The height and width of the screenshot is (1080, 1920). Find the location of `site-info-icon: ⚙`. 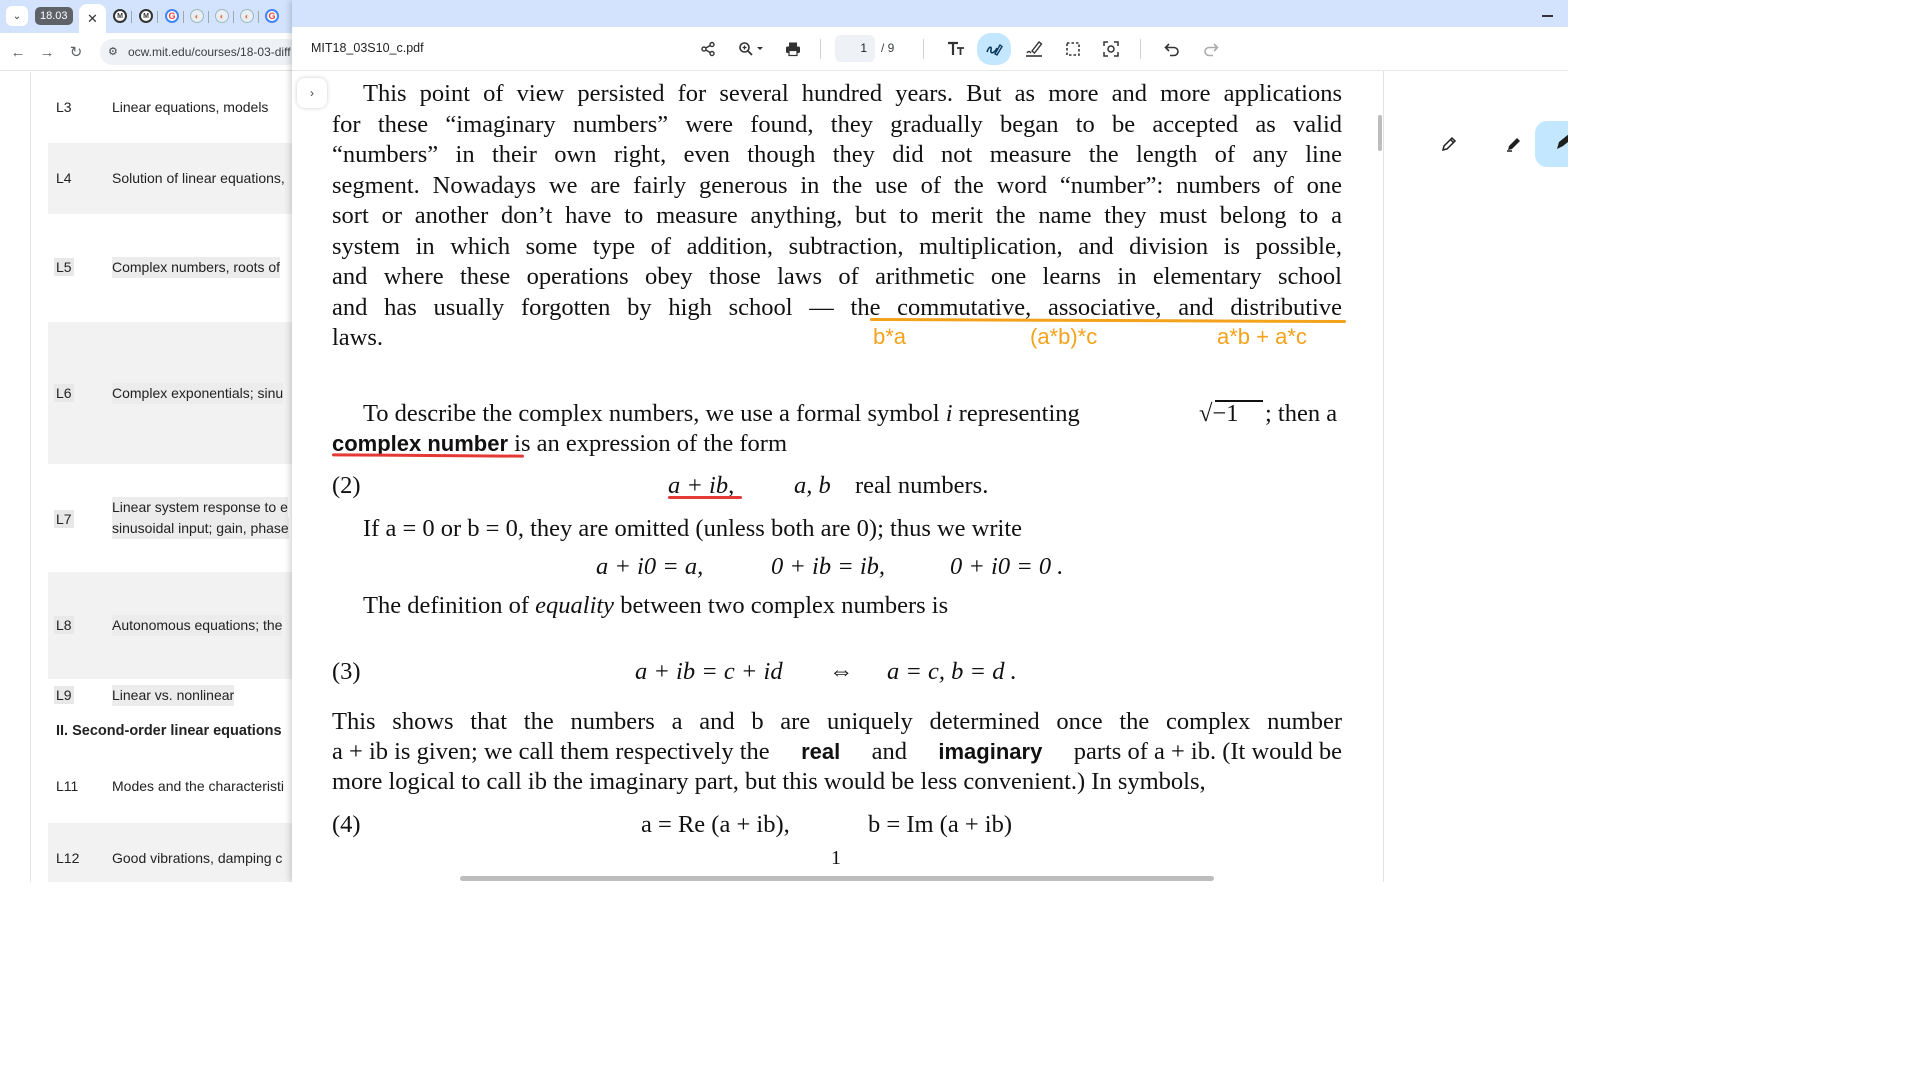

site-info-icon: ⚙ is located at coordinates (113, 51).